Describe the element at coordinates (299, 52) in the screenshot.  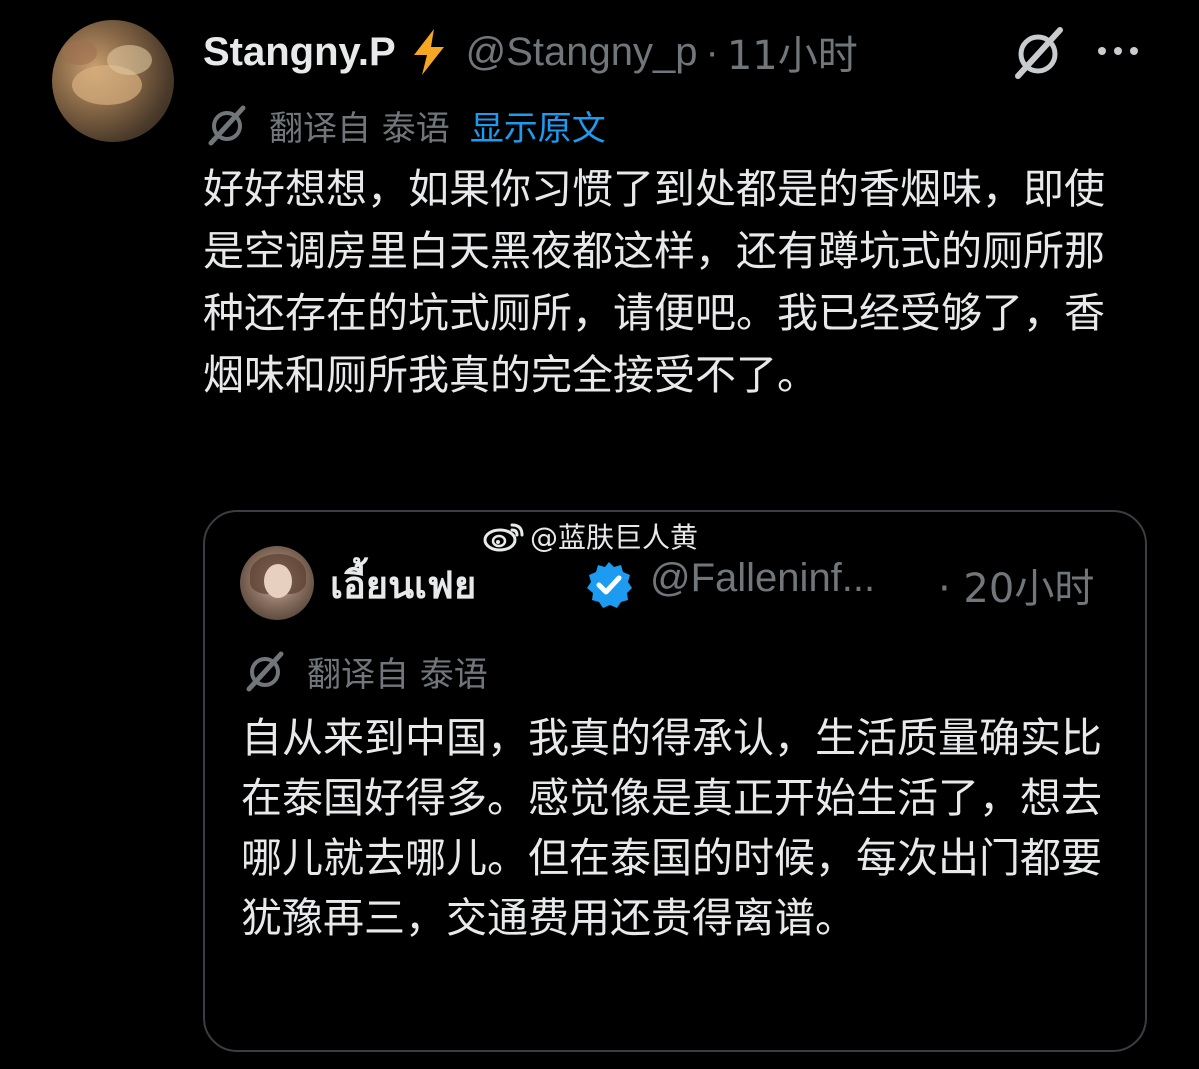
I see `author-name: Stangny.P` at that location.